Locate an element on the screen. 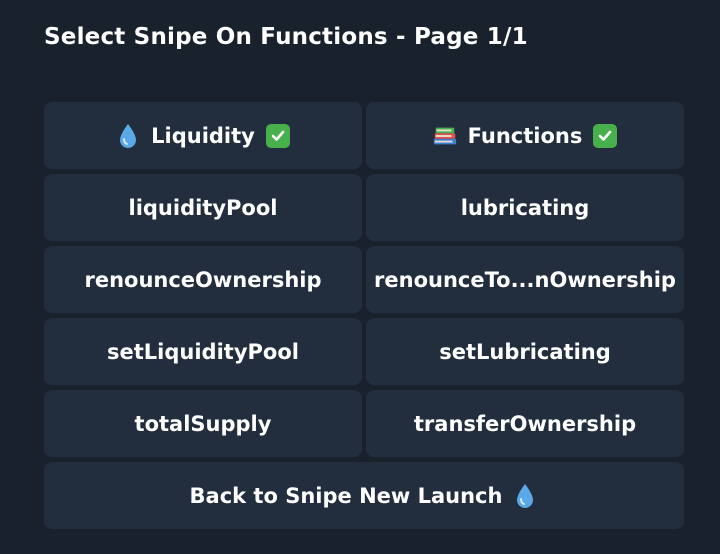 Image resolution: width=720 pixels, height=554 pixels. lubricating-button: lubricating is located at coordinates (525, 207).